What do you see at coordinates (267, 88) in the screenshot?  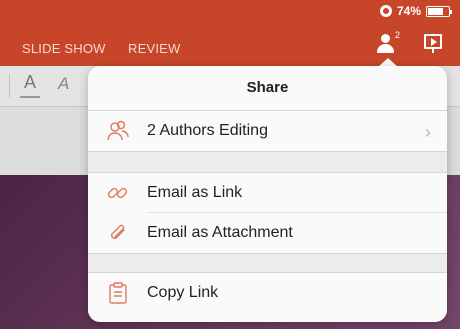 I see `popover-title: Share` at bounding box center [267, 88].